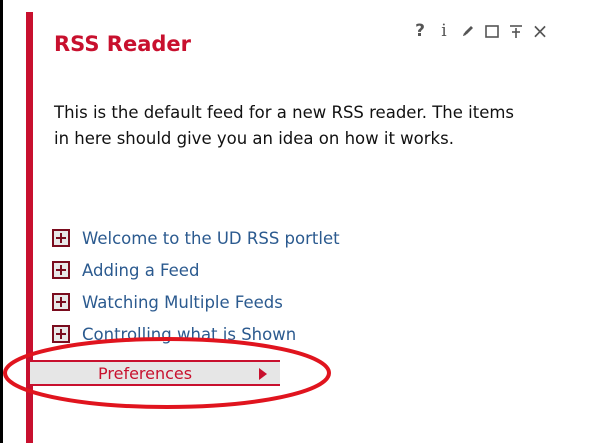 Image resolution: width=590 pixels, height=443 pixels. Describe the element at coordinates (444, 31) in the screenshot. I see `info-icon: i` at that location.